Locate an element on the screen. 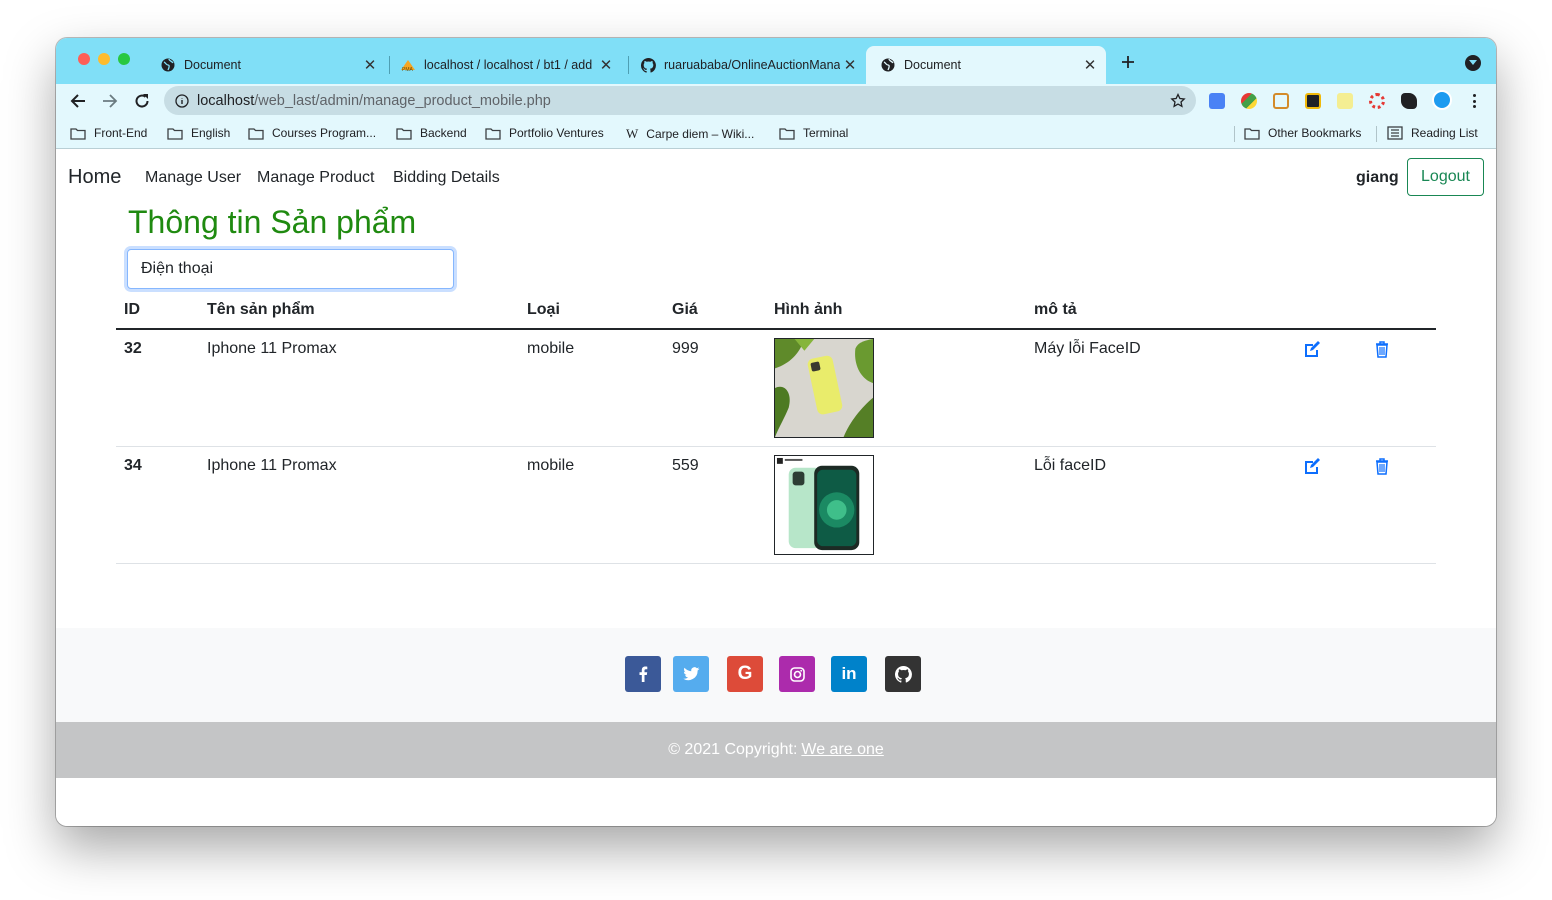 The image size is (1552, 900). tab-github: ruaruababa/OnlineAuctionMana ✕ is located at coordinates (746, 65).